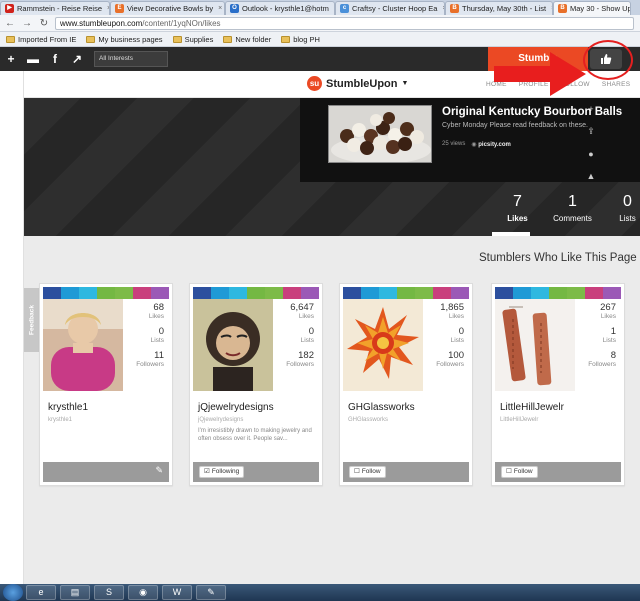  Describe the element at coordinates (517, 201) in the screenshot. I see `stat-value: 7` at that location.